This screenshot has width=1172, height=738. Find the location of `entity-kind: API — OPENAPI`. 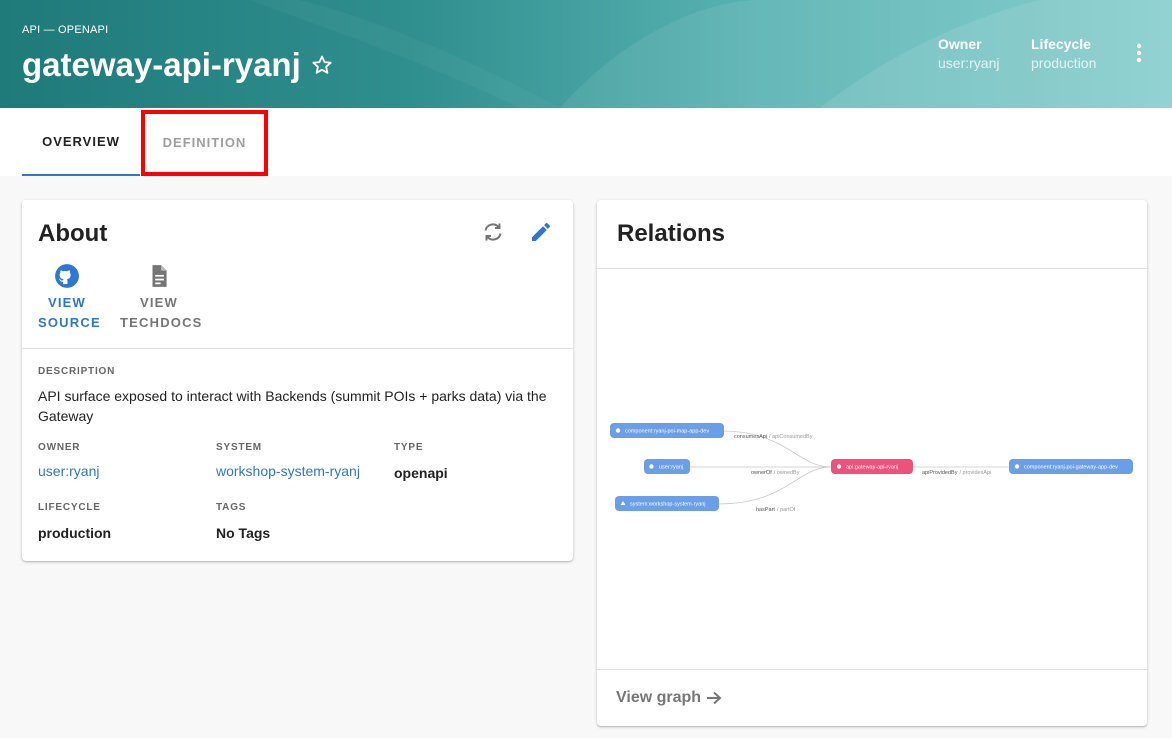

entity-kind: API — OPENAPI is located at coordinates (65, 30).